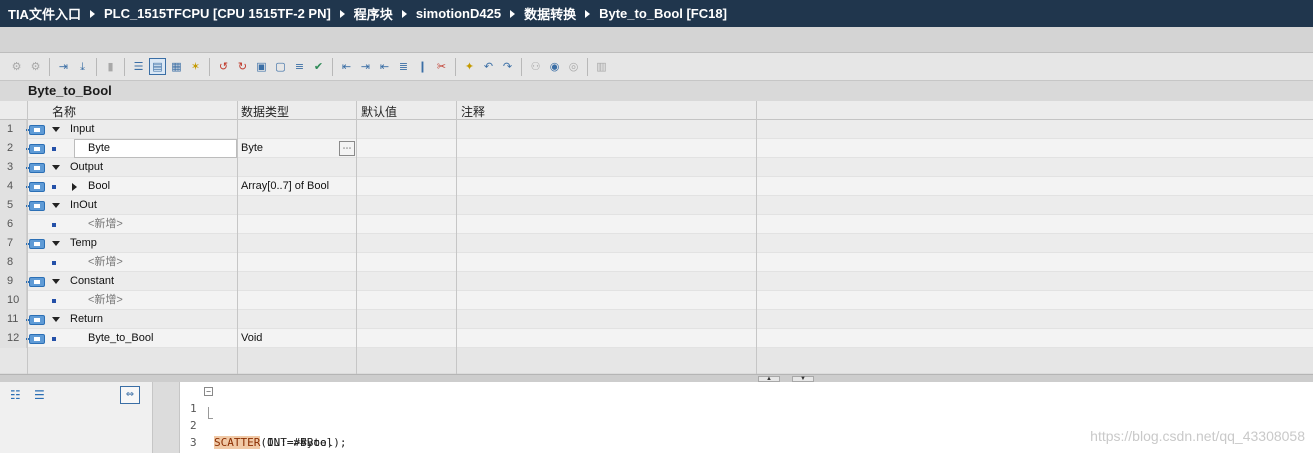 The image size is (1313, 453). I want to click on breadcrumb-item-program-blocks: 程序块, so click(373, 13).